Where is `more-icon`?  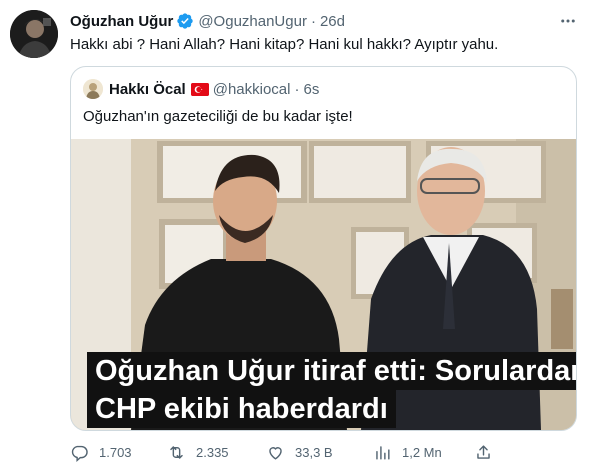 more-icon is located at coordinates (568, 21).